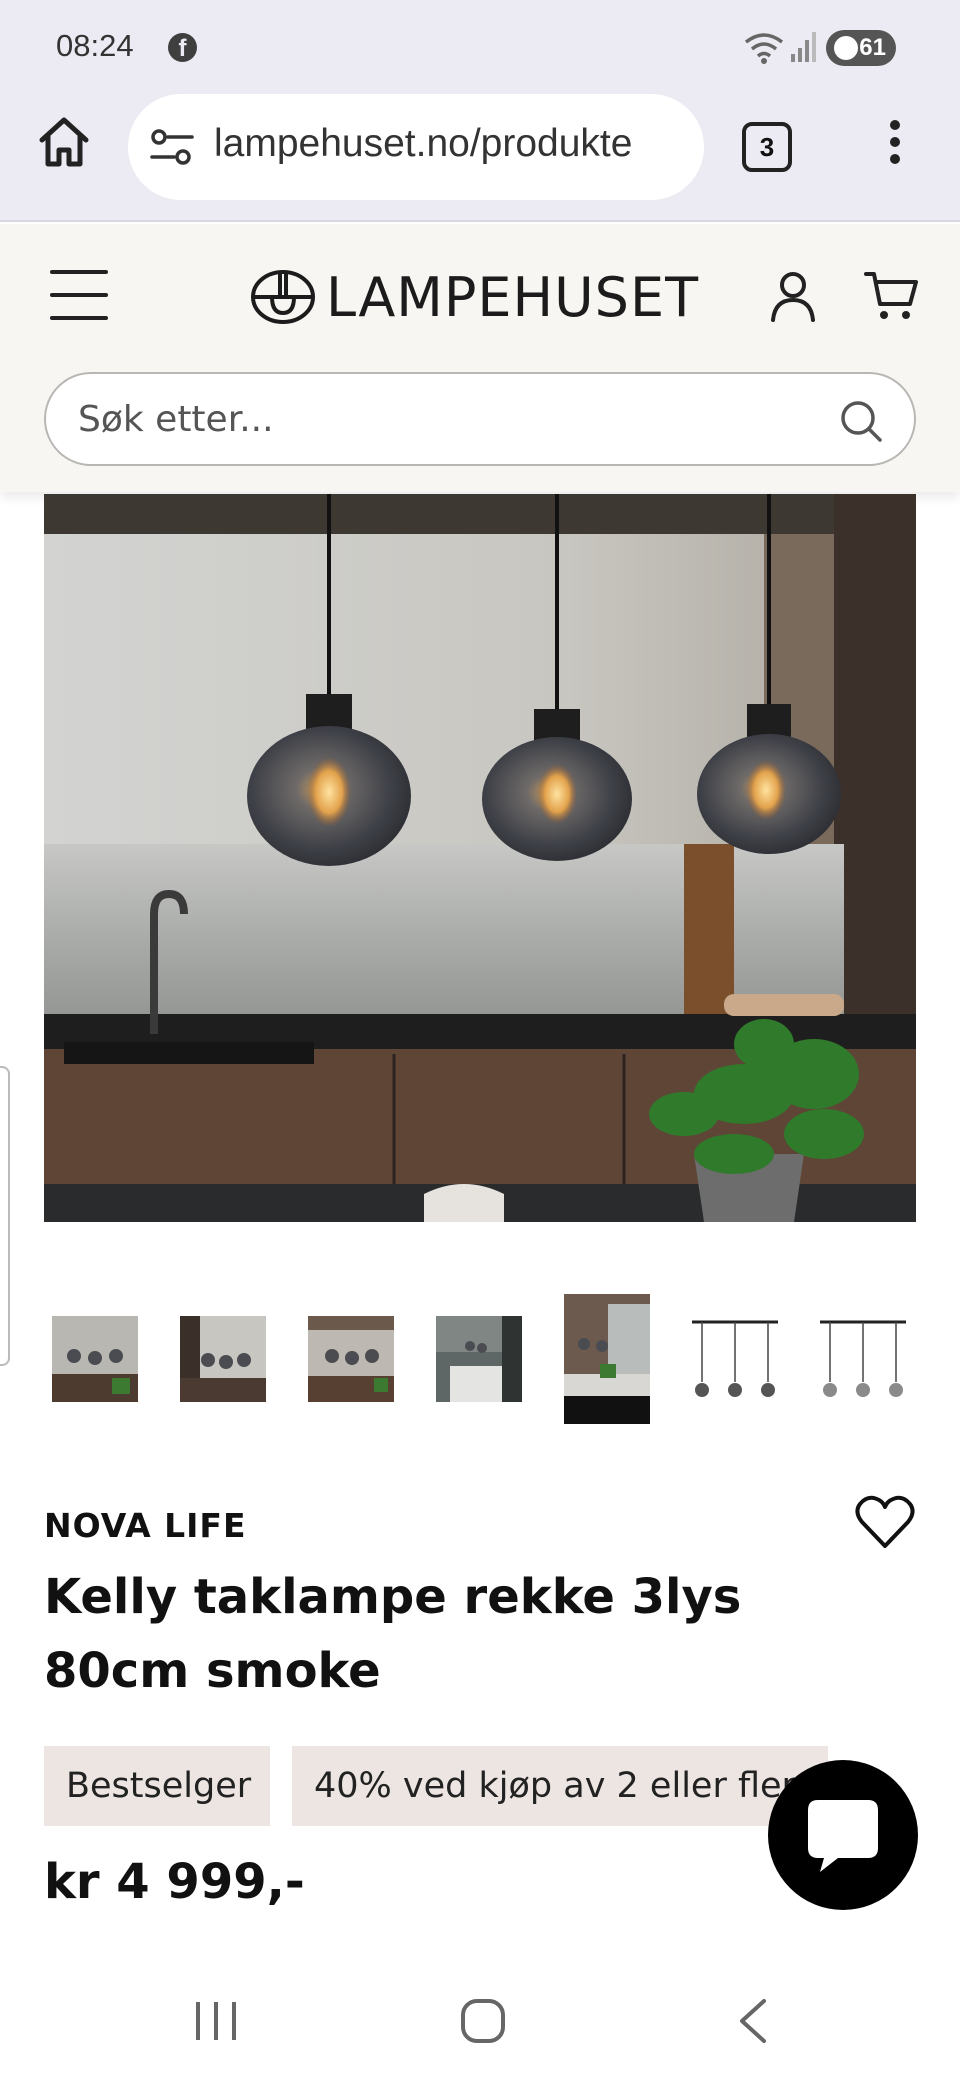  I want to click on side-drawer-handle, so click(5, 1216).